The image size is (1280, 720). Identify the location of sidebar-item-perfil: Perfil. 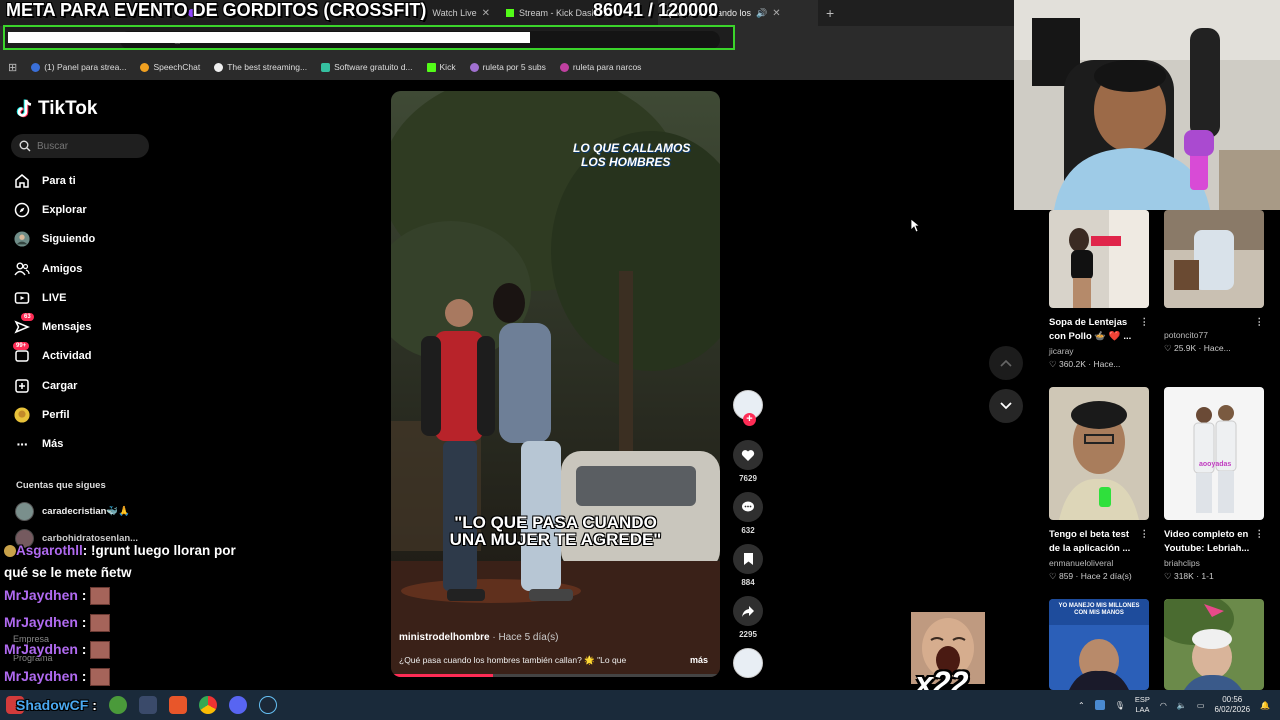
(89, 414).